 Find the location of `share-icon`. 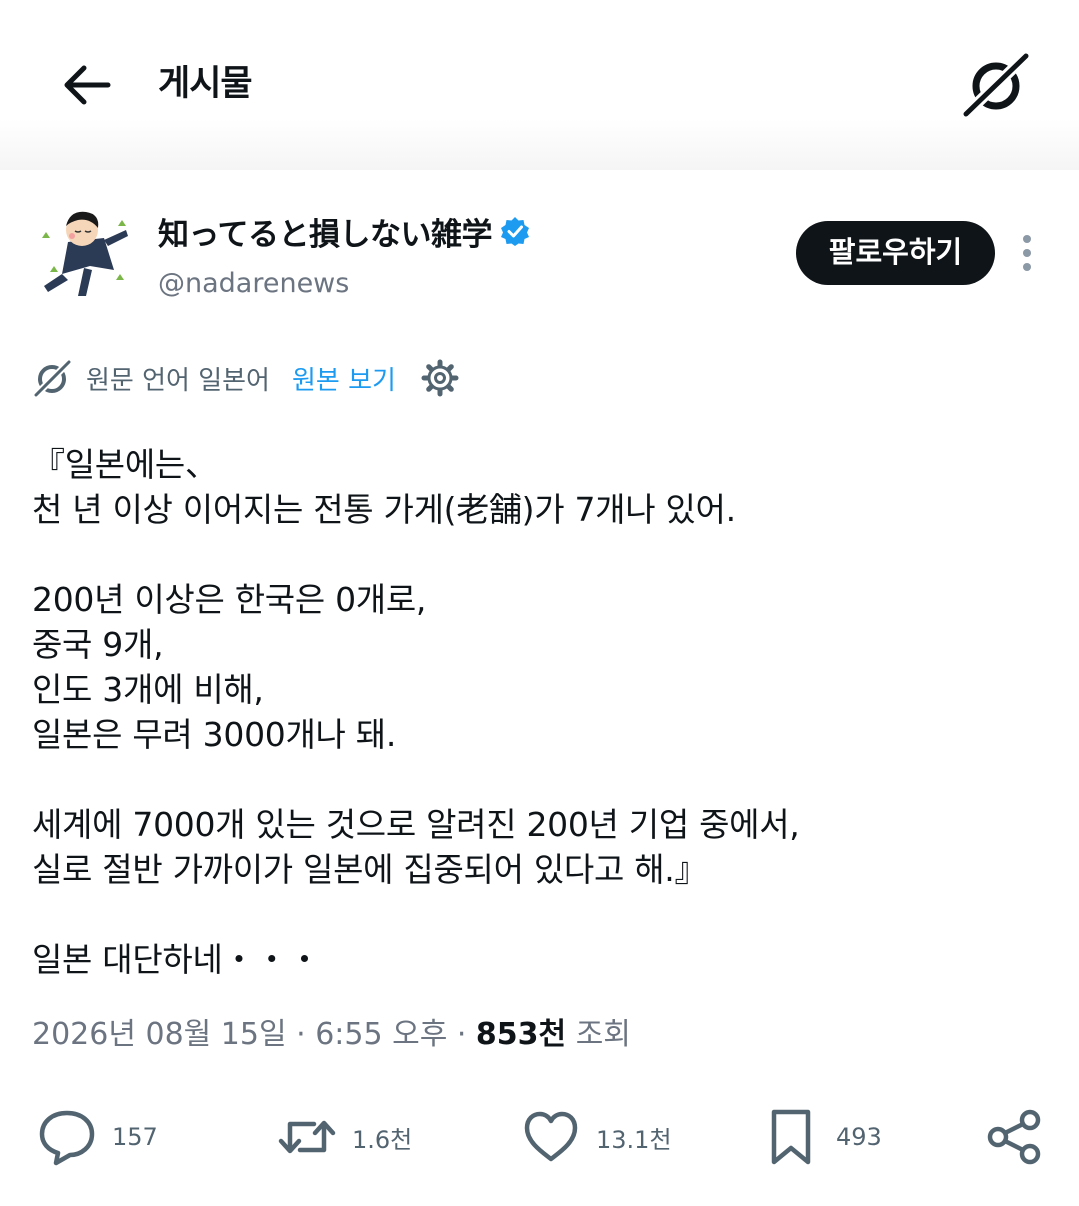

share-icon is located at coordinates (1014, 1137).